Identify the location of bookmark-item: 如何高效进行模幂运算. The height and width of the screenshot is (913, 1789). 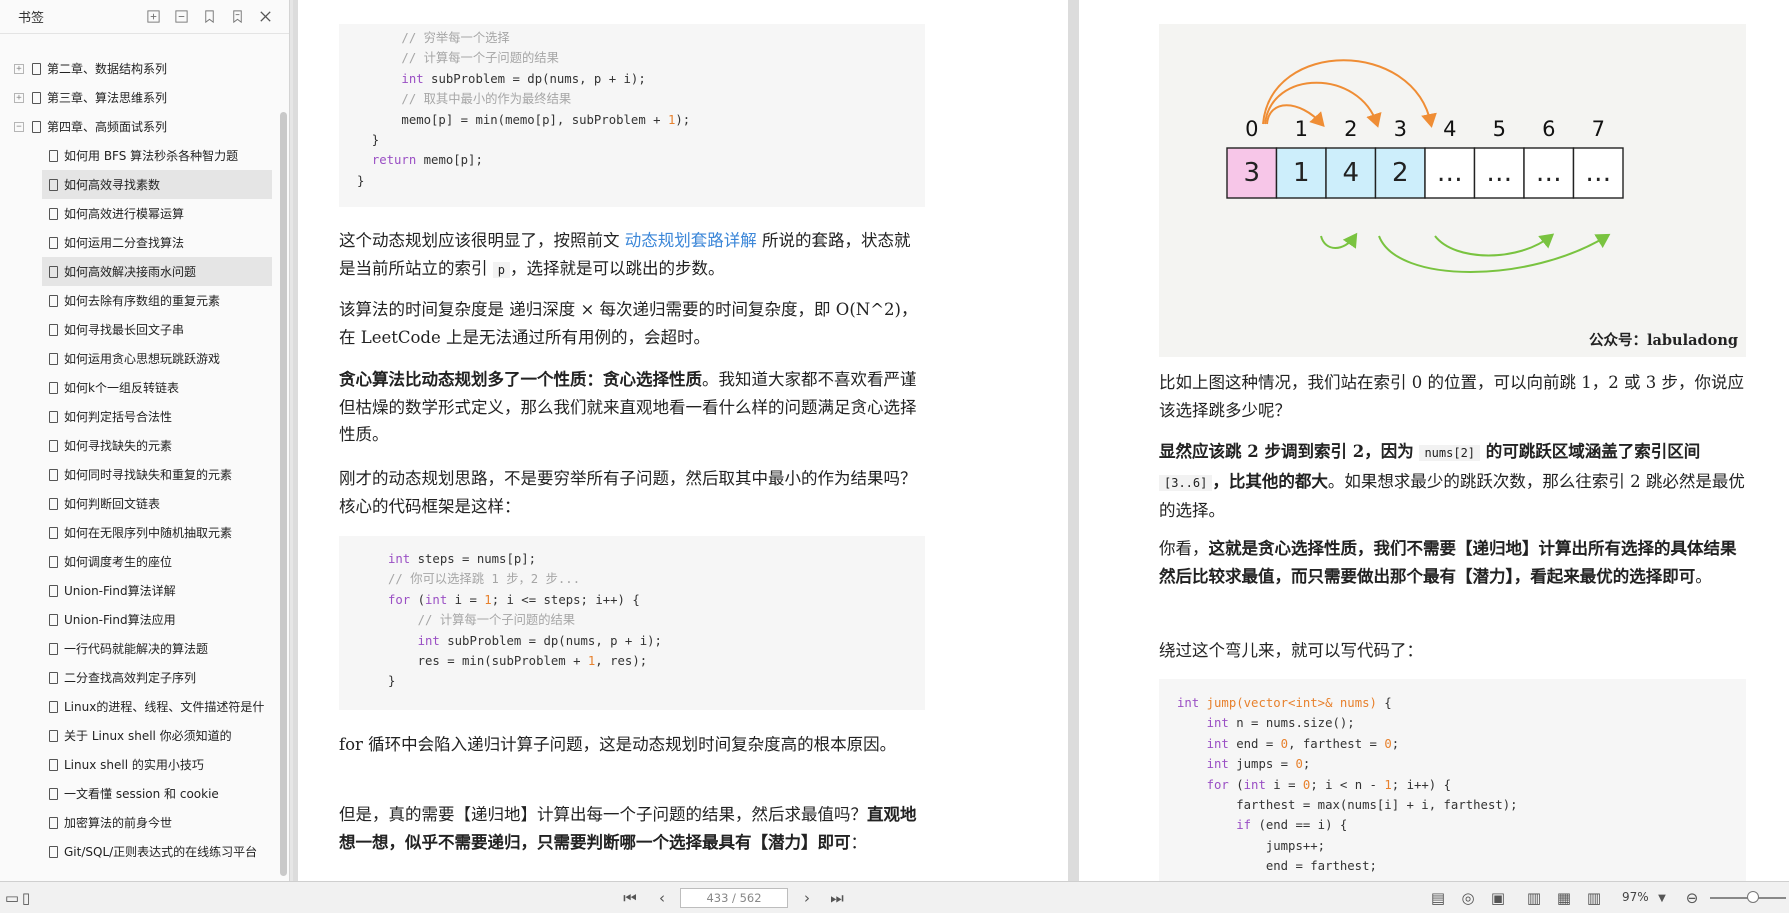
(139, 213).